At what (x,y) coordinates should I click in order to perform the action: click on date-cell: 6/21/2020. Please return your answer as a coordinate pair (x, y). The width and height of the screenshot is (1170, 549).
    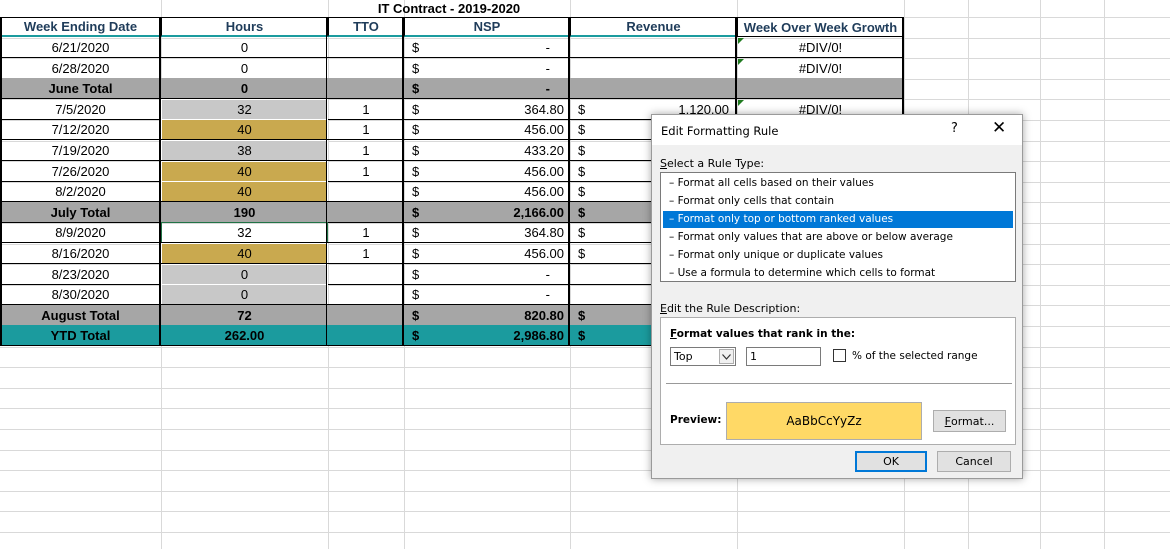
    Looking at the image, I should click on (80, 47).